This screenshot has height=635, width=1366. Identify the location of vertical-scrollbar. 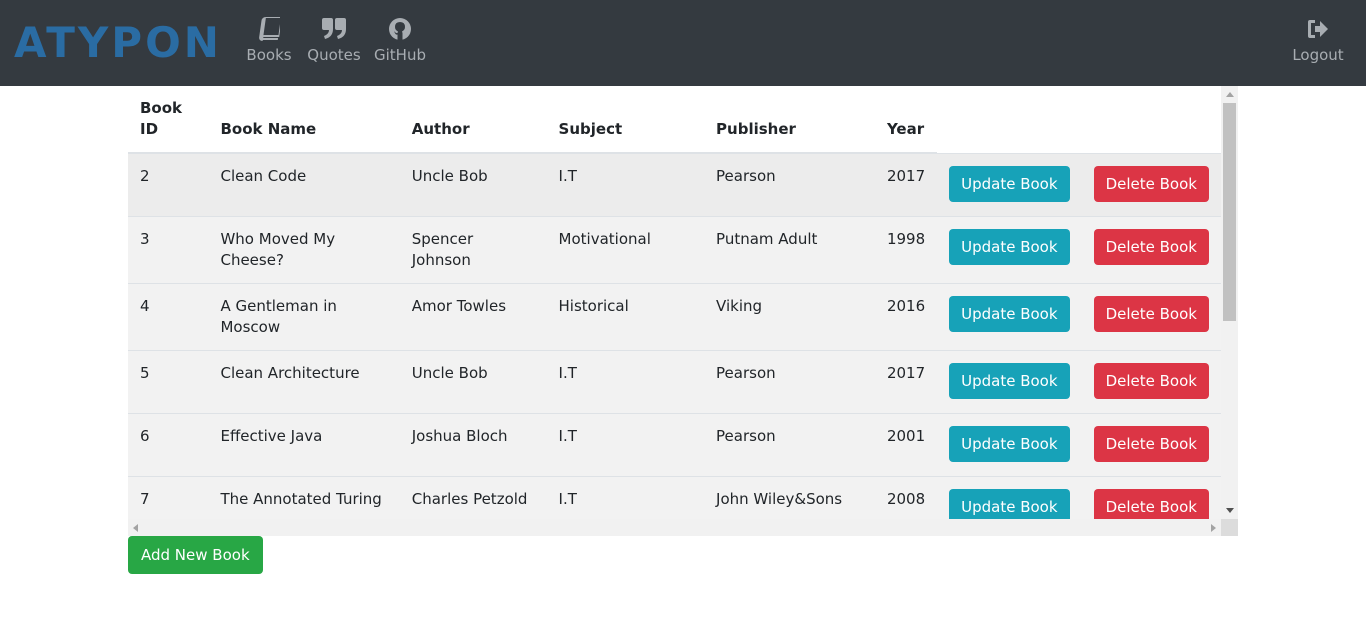
(1229, 302).